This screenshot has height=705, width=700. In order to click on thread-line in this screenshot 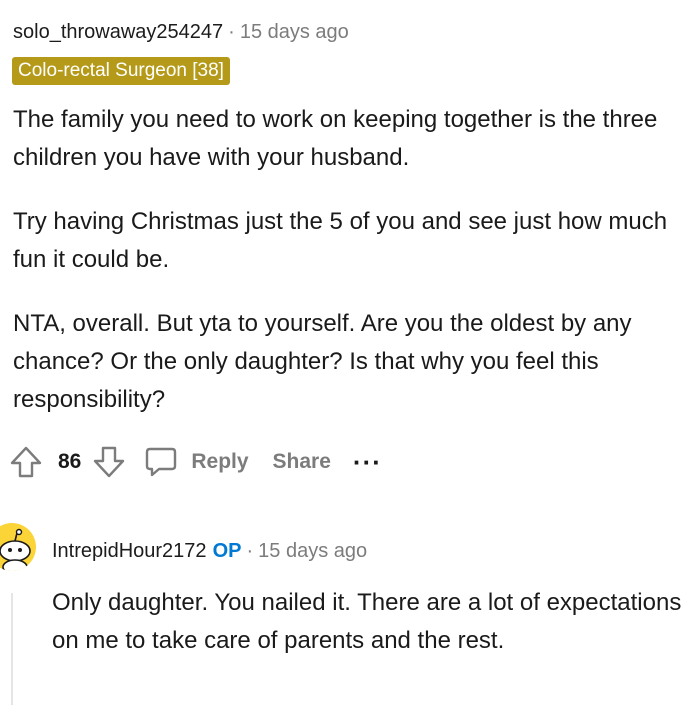, I will do `click(12, 649)`.